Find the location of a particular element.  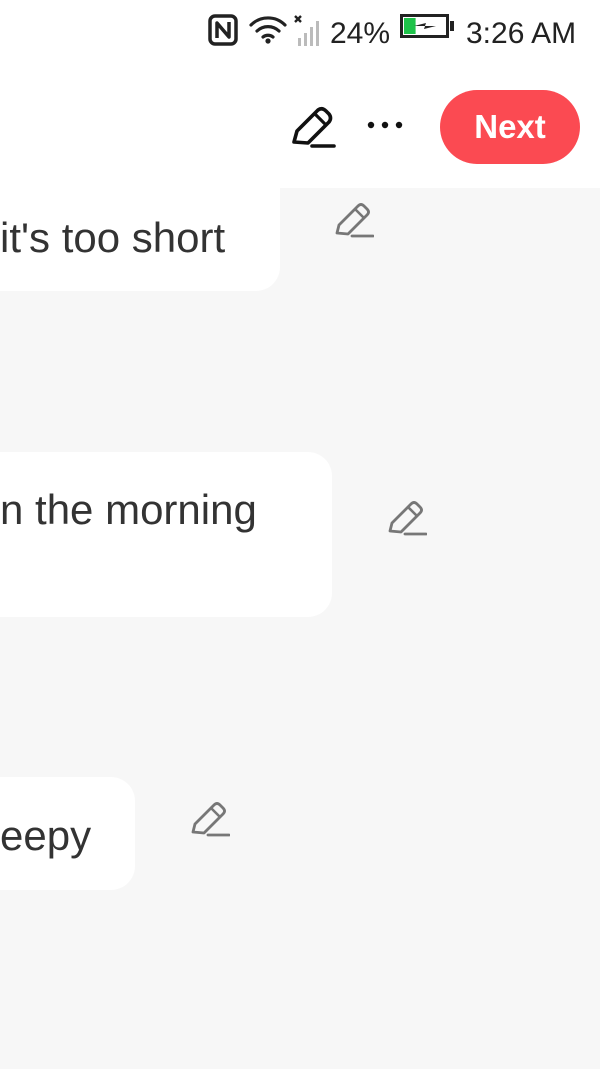

battery-charging-icon is located at coordinates (427, 26).